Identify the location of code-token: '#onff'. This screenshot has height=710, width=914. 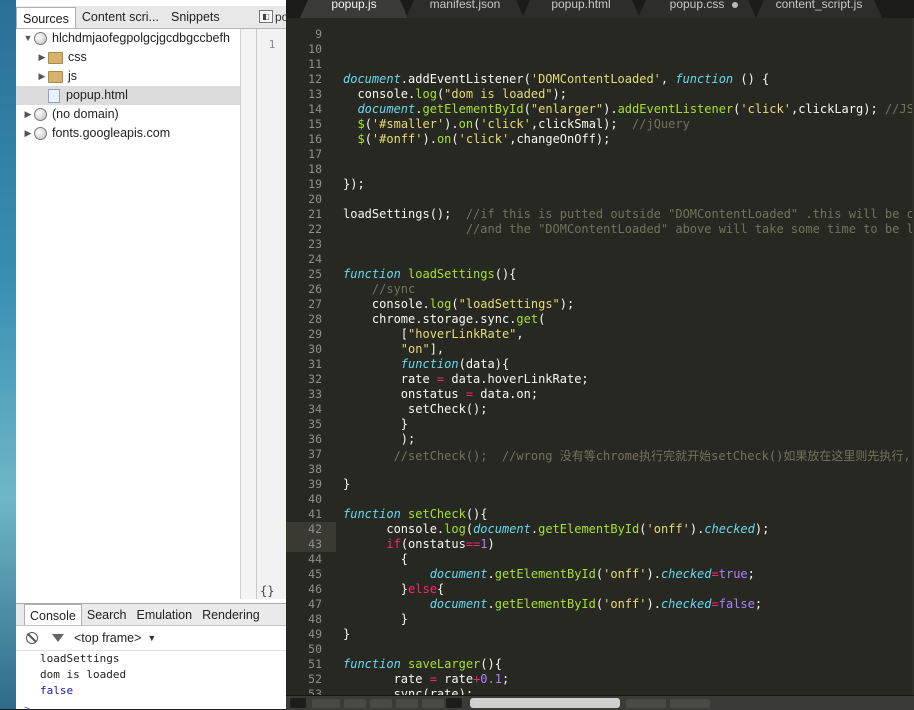
(397, 139).